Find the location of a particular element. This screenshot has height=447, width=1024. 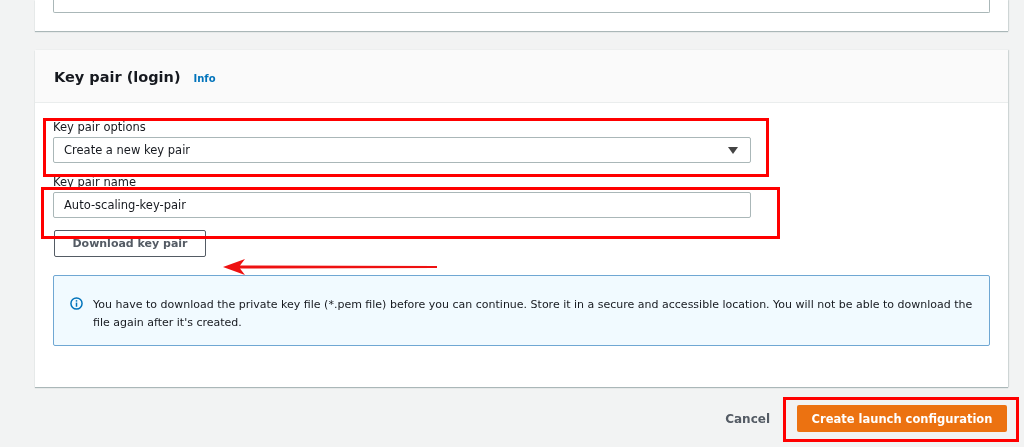

input-field is located at coordinates (521, 6).